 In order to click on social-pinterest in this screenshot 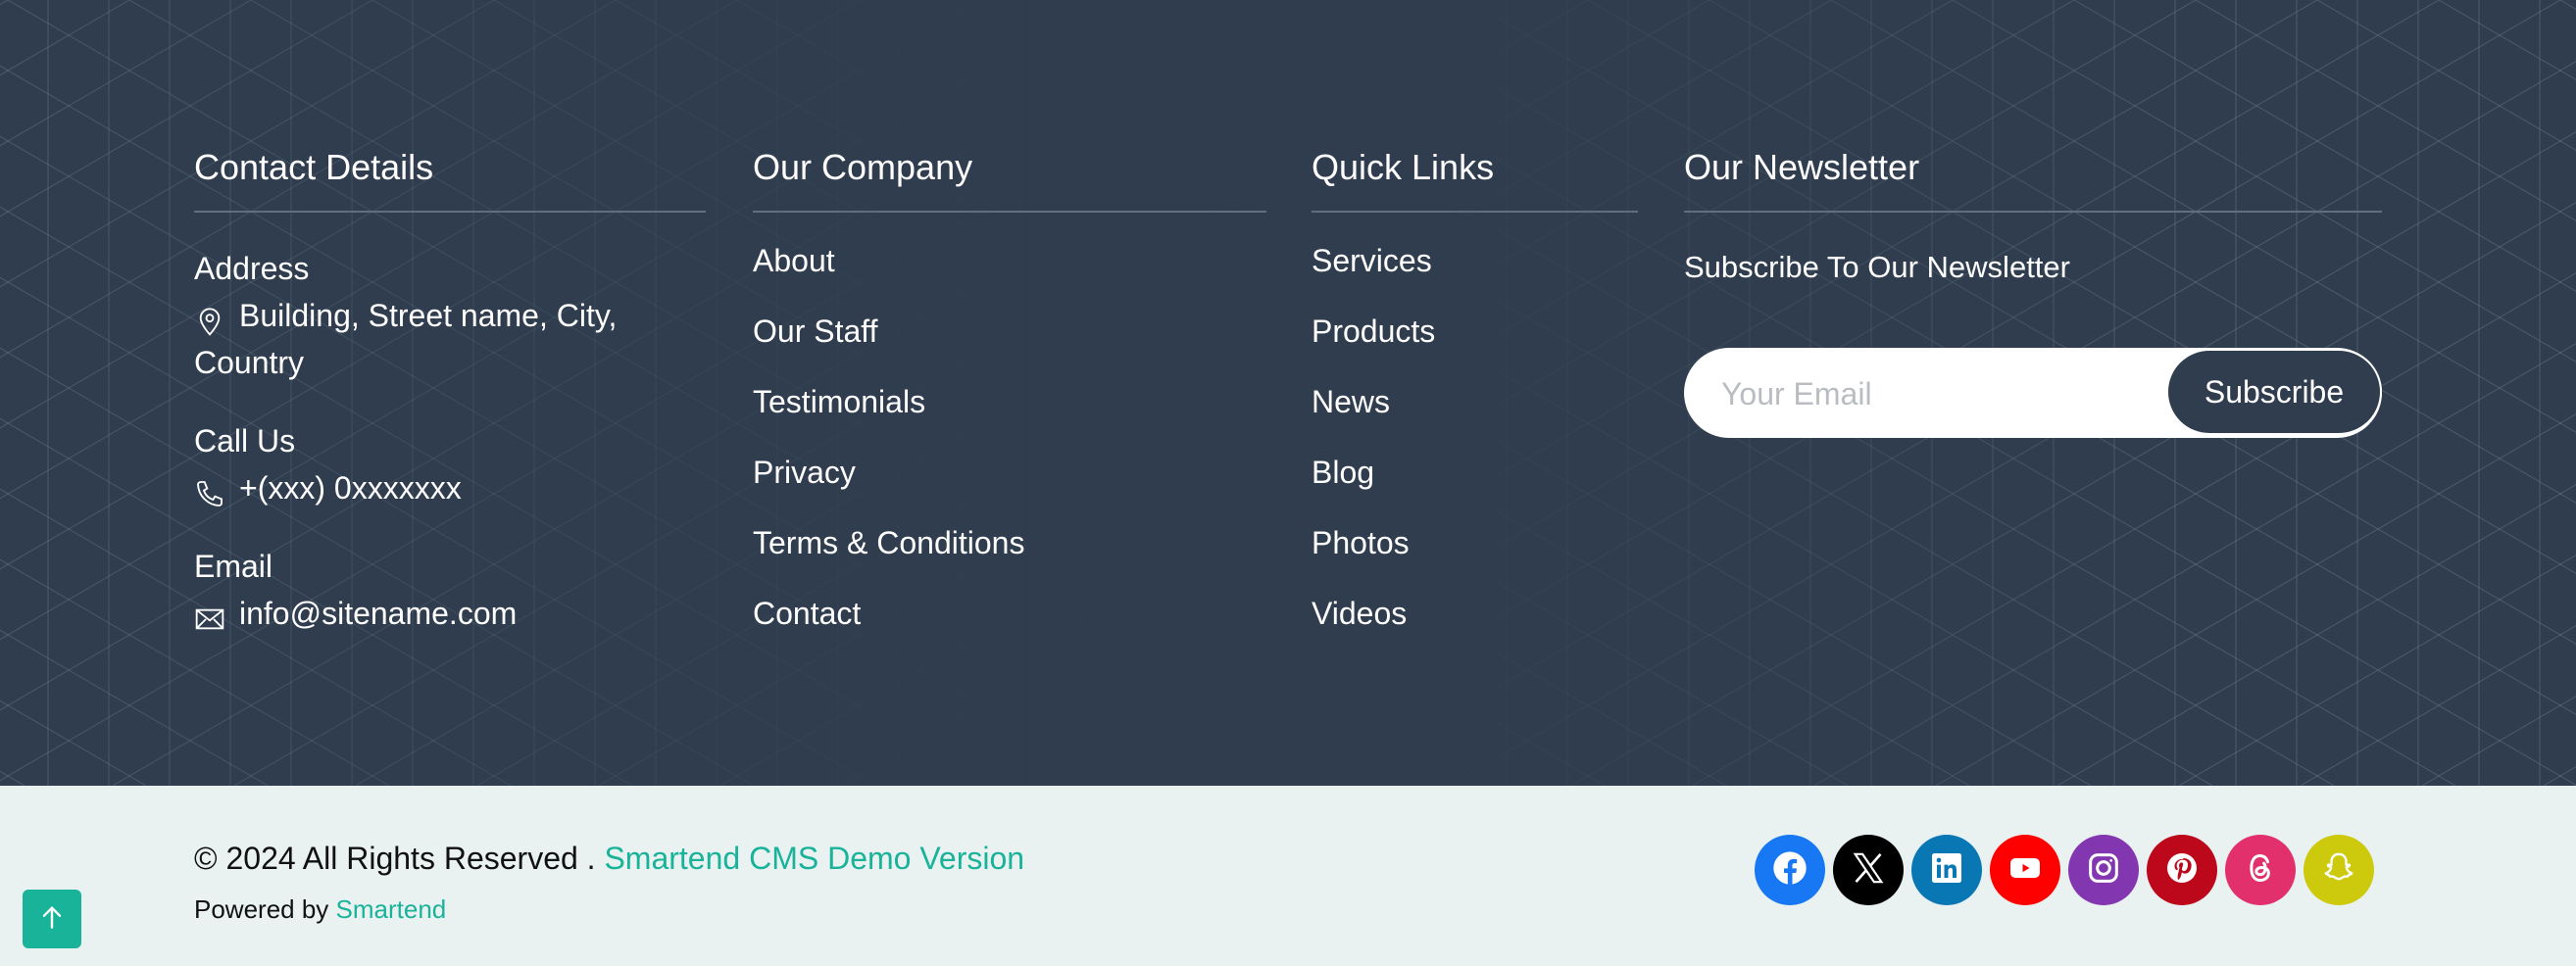, I will do `click(2182, 870)`.